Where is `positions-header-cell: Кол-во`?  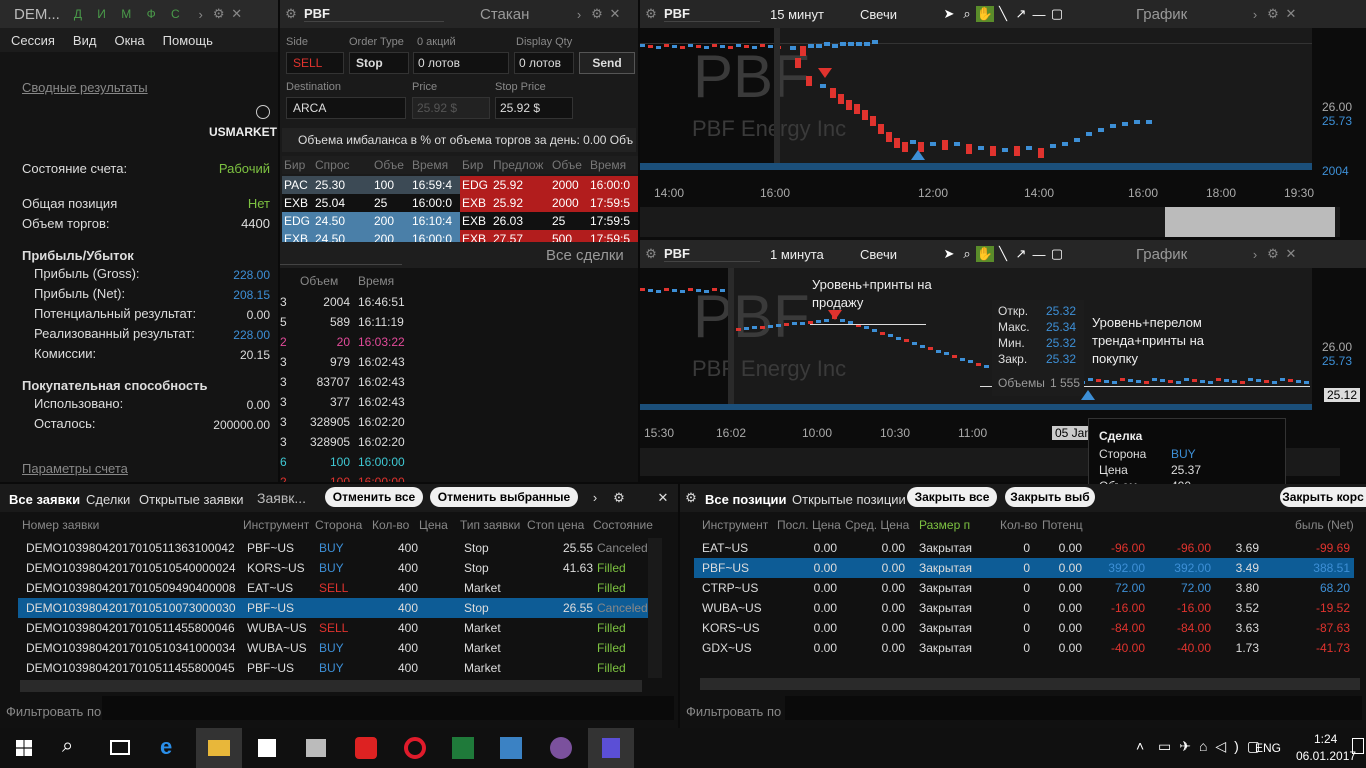 positions-header-cell: Кол-во is located at coordinates (1020, 525).